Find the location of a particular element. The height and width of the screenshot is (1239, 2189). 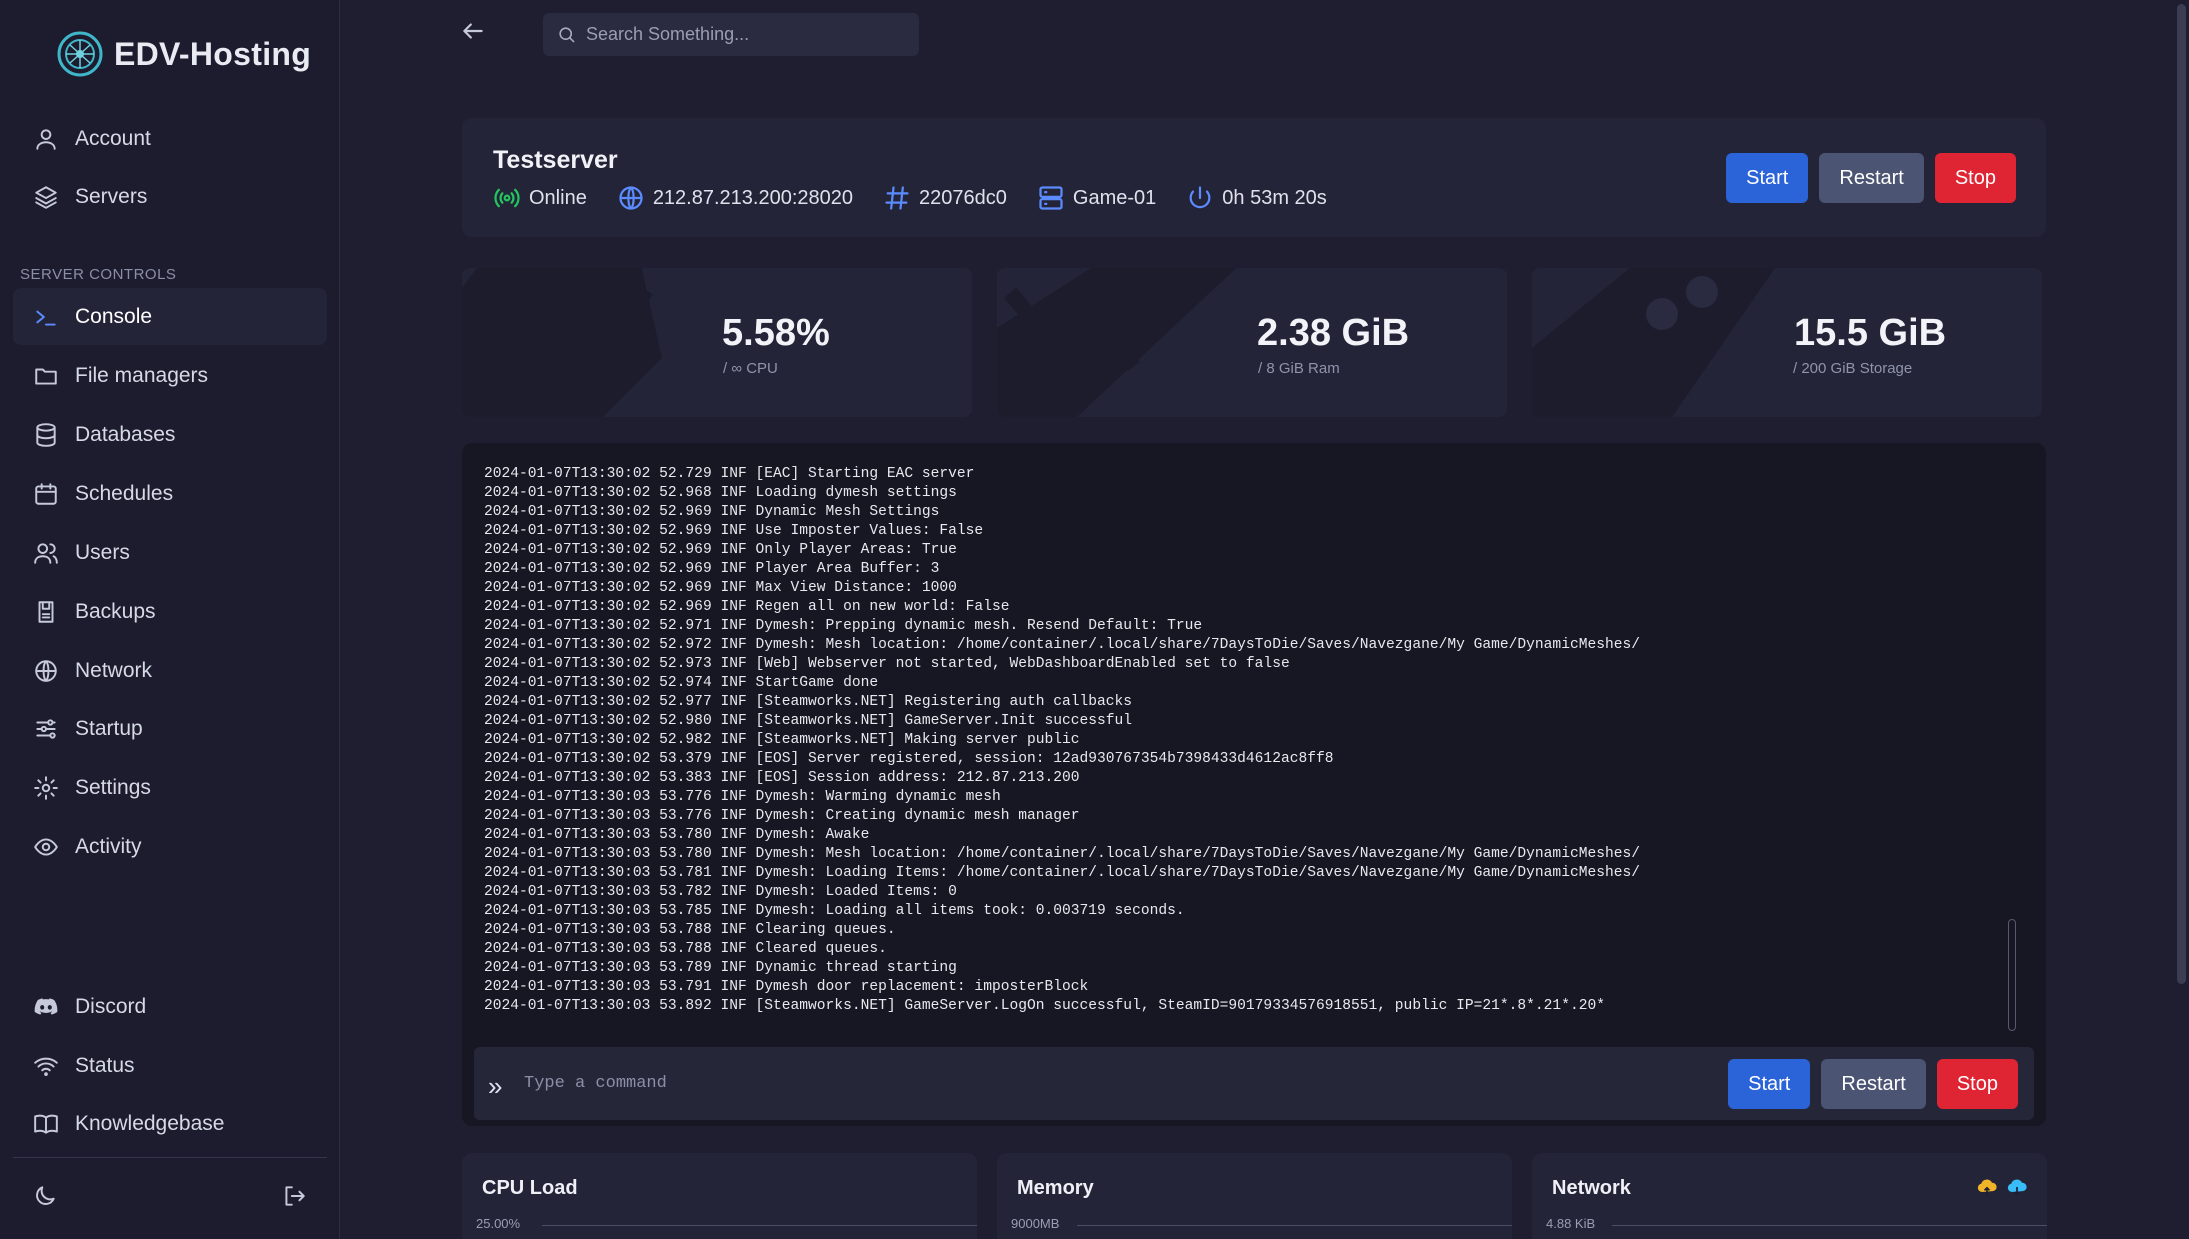

sidebar-item-backups: Backups is located at coordinates (170, 611).